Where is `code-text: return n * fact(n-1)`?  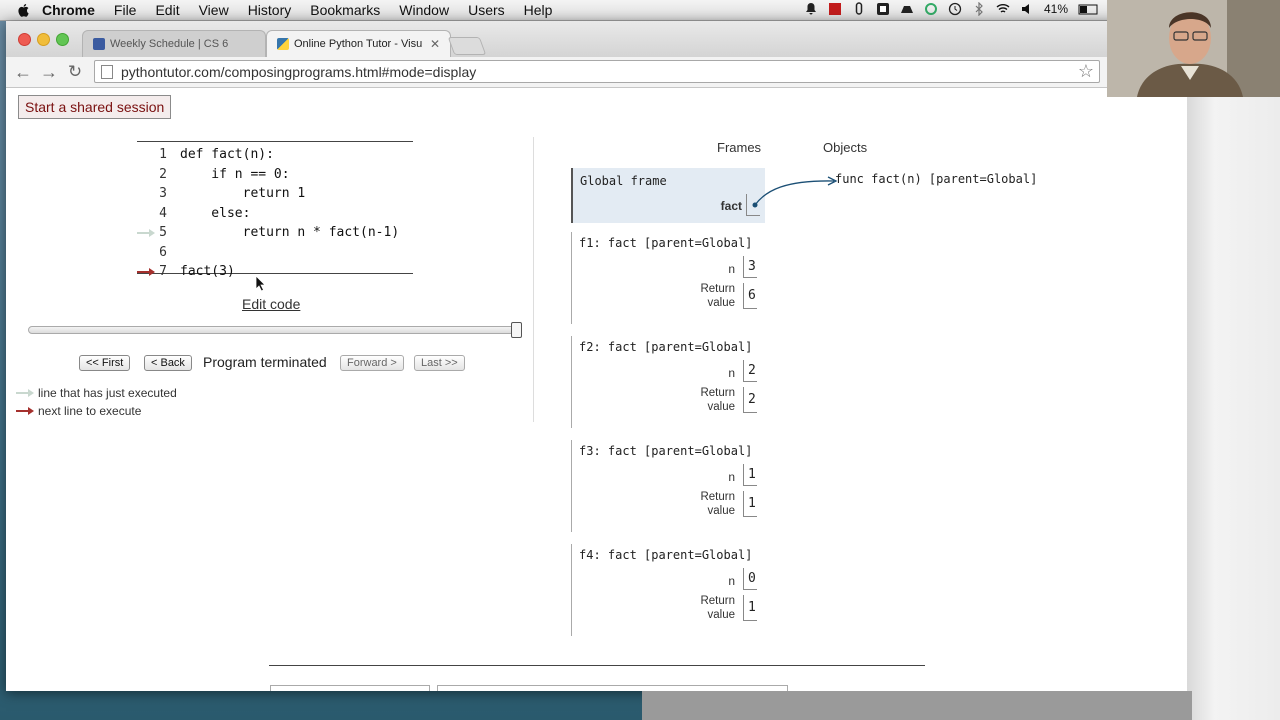
code-text: return n * fact(n-1) is located at coordinates (290, 233).